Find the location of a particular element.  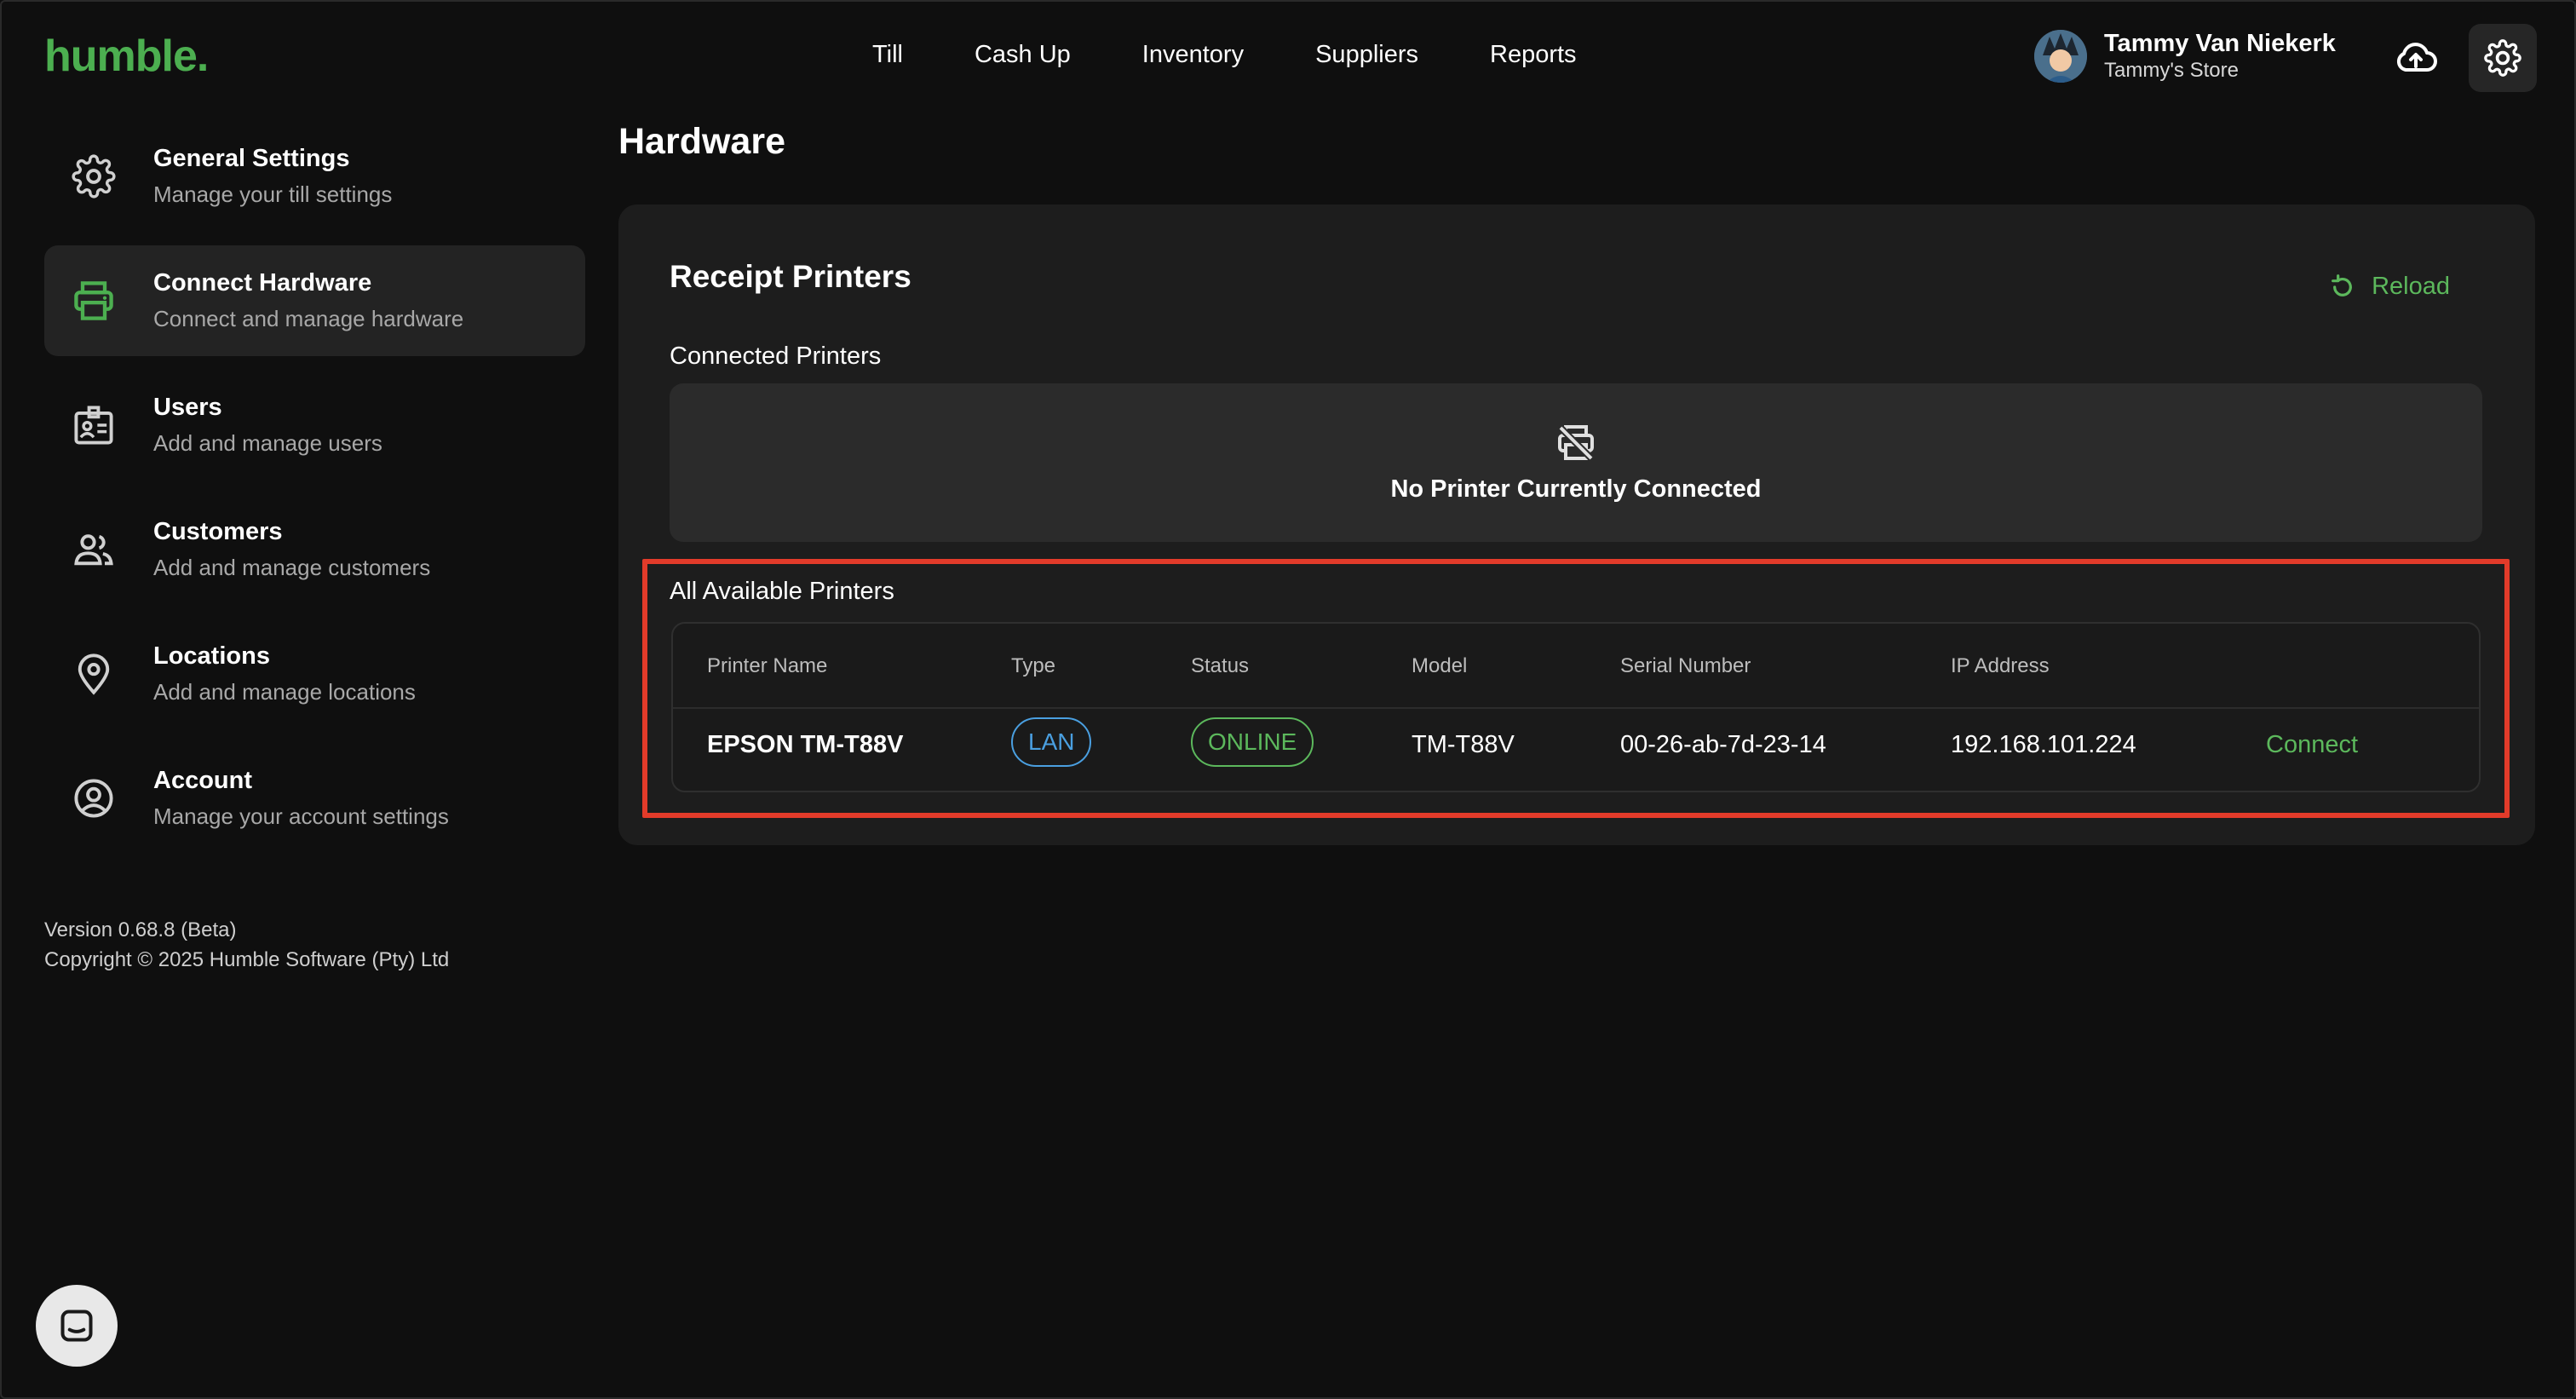

reload-icon is located at coordinates (2343, 284).